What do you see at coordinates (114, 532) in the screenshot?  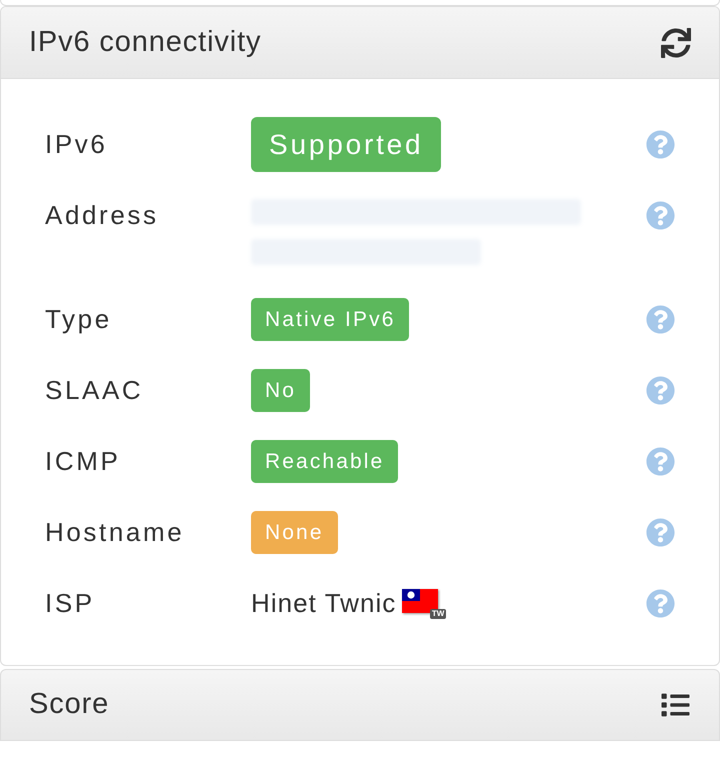 I see `field-label: Hostname` at bounding box center [114, 532].